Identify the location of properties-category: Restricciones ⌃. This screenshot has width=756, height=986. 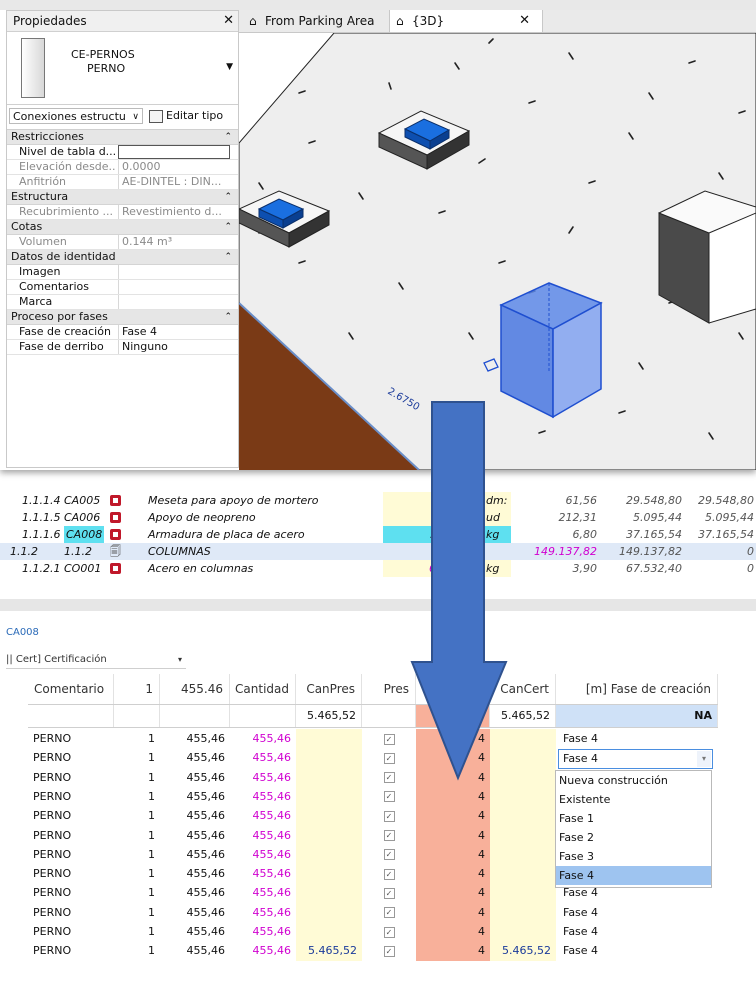
(122, 137).